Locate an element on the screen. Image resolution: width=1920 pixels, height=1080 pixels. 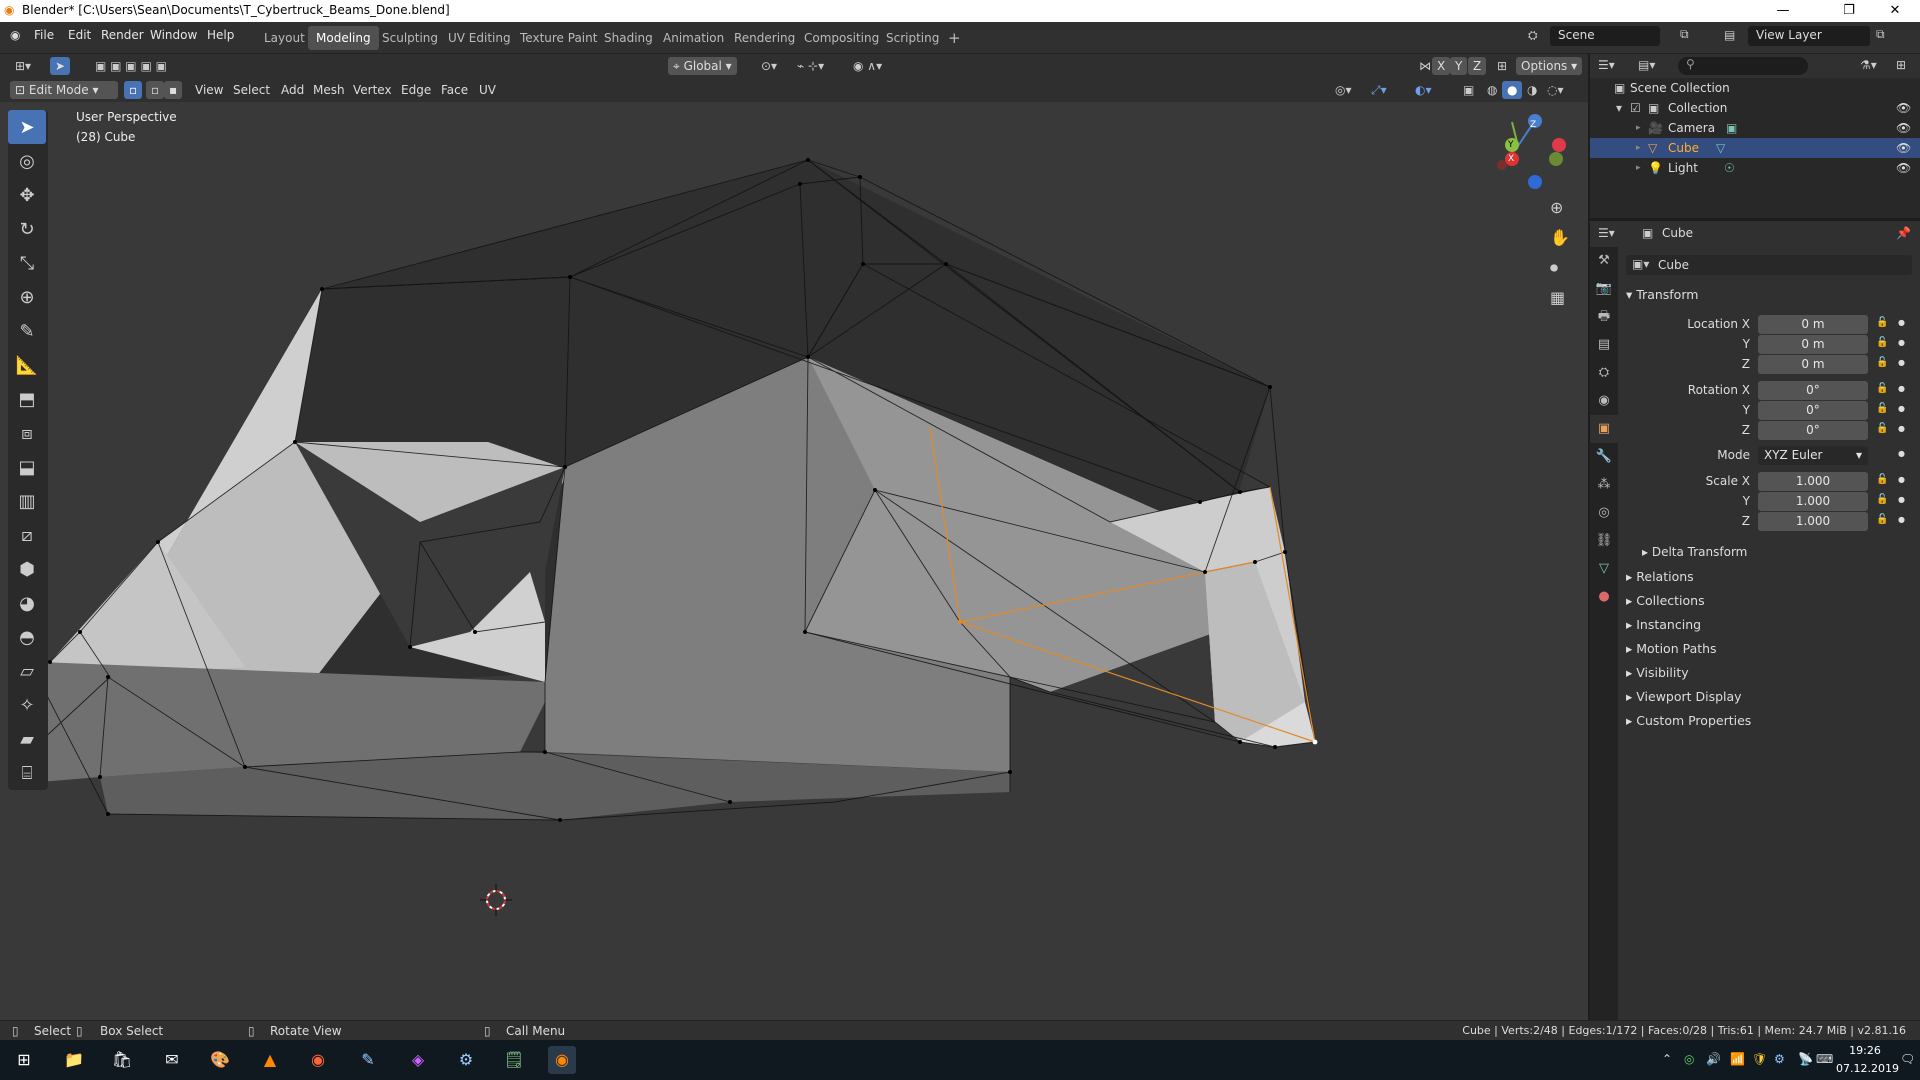
tool-tab-icon: ⚒ is located at coordinates (1604, 261).